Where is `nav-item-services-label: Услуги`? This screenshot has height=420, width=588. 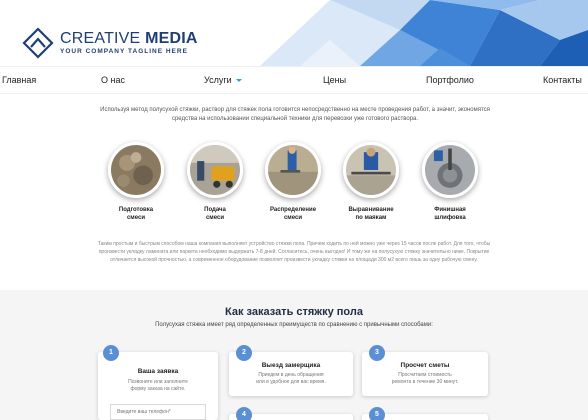
nav-item-services-label: Услуги is located at coordinates (218, 80).